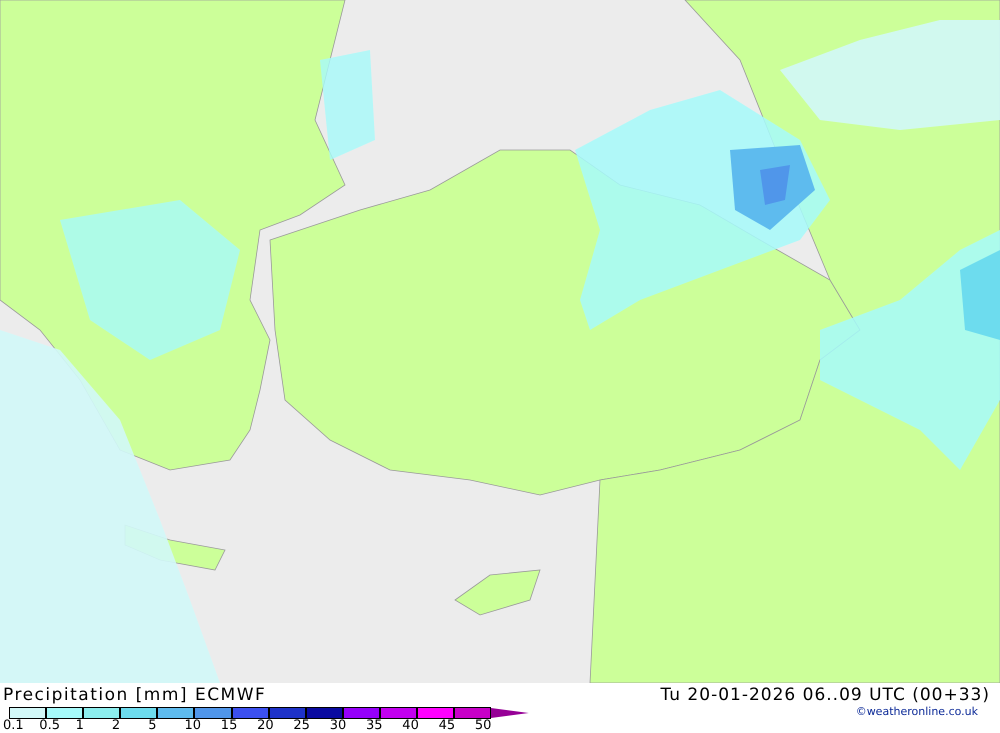 Image resolution: width=1000 pixels, height=733 pixels. What do you see at coordinates (917, 711) in the screenshot?
I see `credit-link: ©weatheronline.co.uk` at bounding box center [917, 711].